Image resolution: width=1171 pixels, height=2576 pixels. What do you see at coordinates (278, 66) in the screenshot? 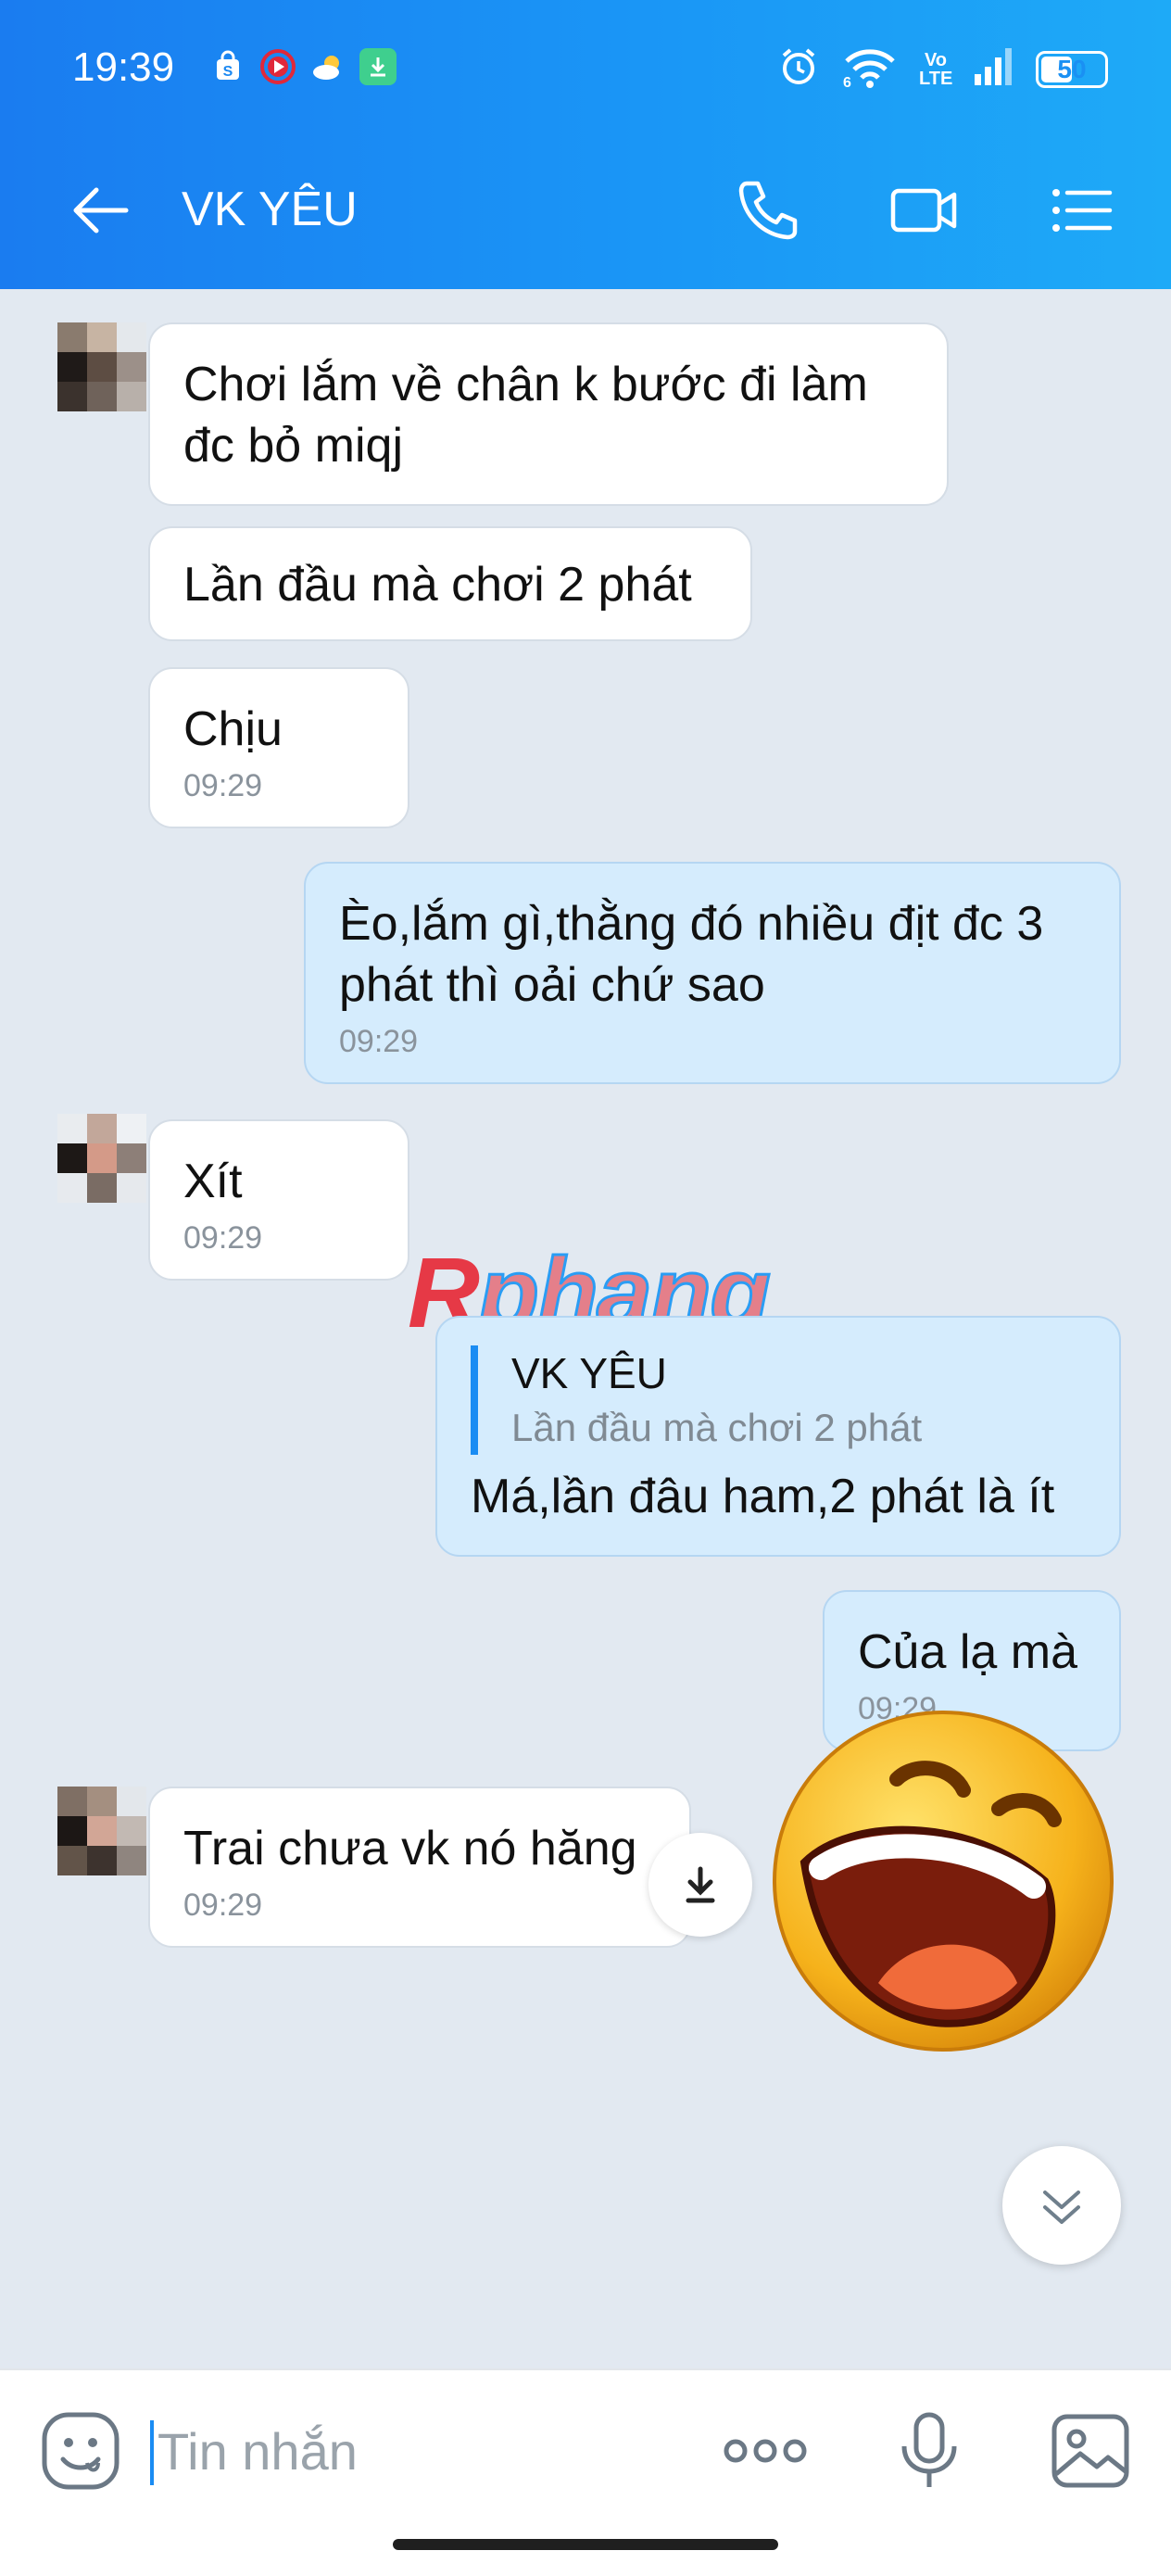
I see `record-icon` at bounding box center [278, 66].